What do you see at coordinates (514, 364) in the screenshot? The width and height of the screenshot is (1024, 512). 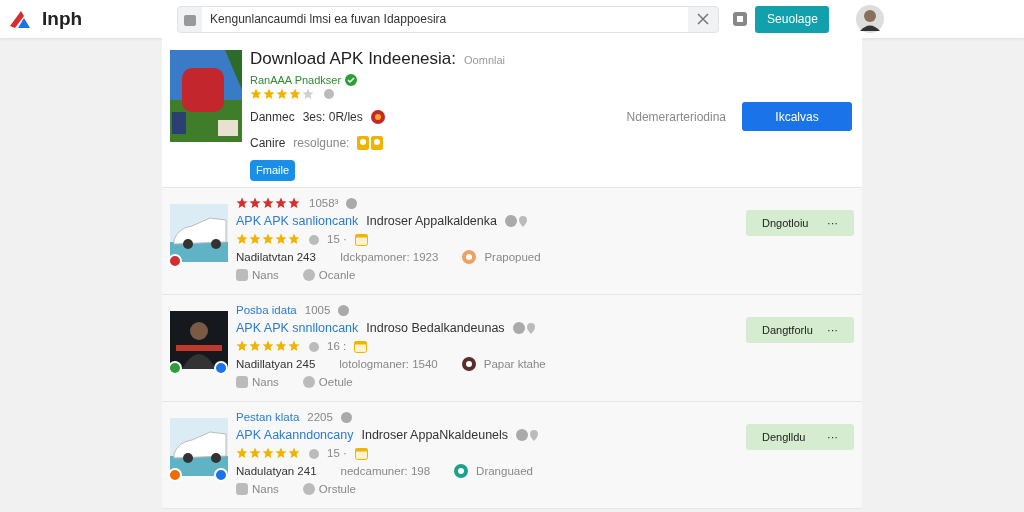 I see `status-text: Papar ktahe` at bounding box center [514, 364].